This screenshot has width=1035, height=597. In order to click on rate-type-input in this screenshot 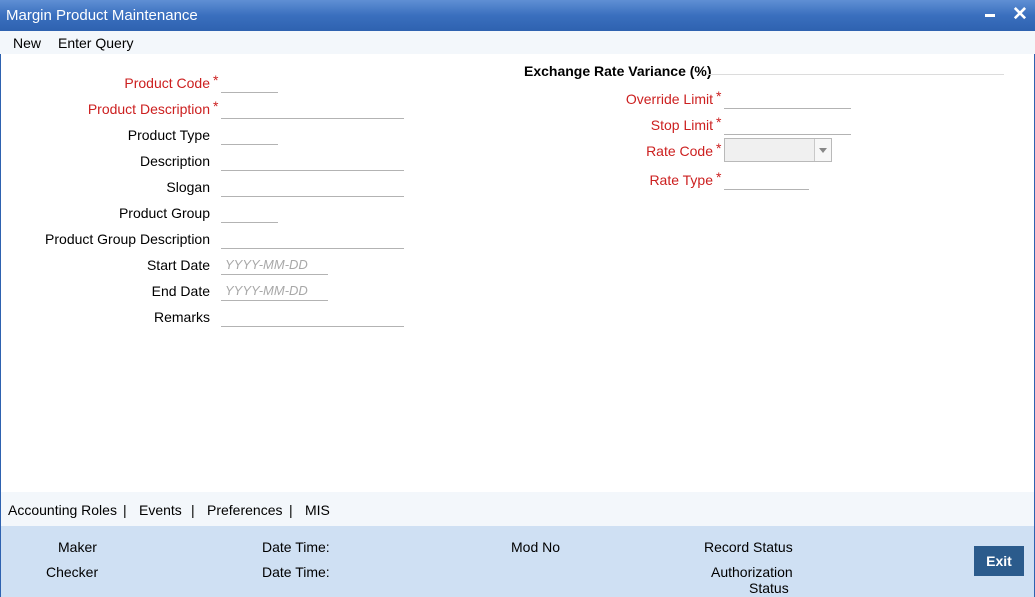, I will do `click(766, 180)`.